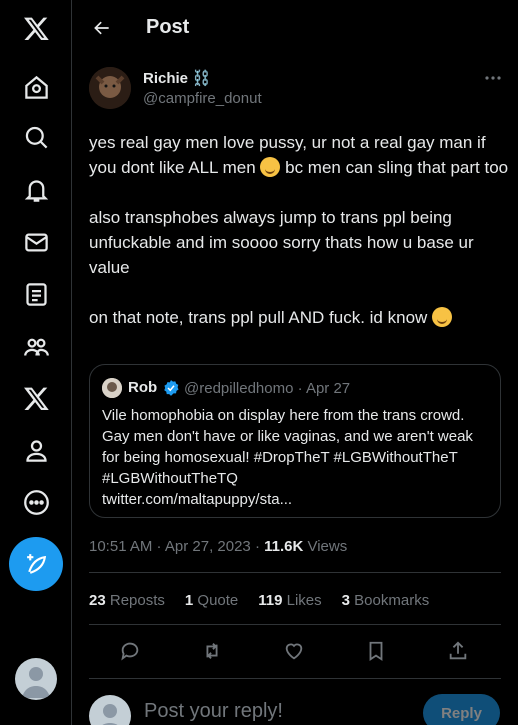 The height and width of the screenshot is (725, 518). What do you see at coordinates (36, 502) in the screenshot?
I see `more-icon` at bounding box center [36, 502].